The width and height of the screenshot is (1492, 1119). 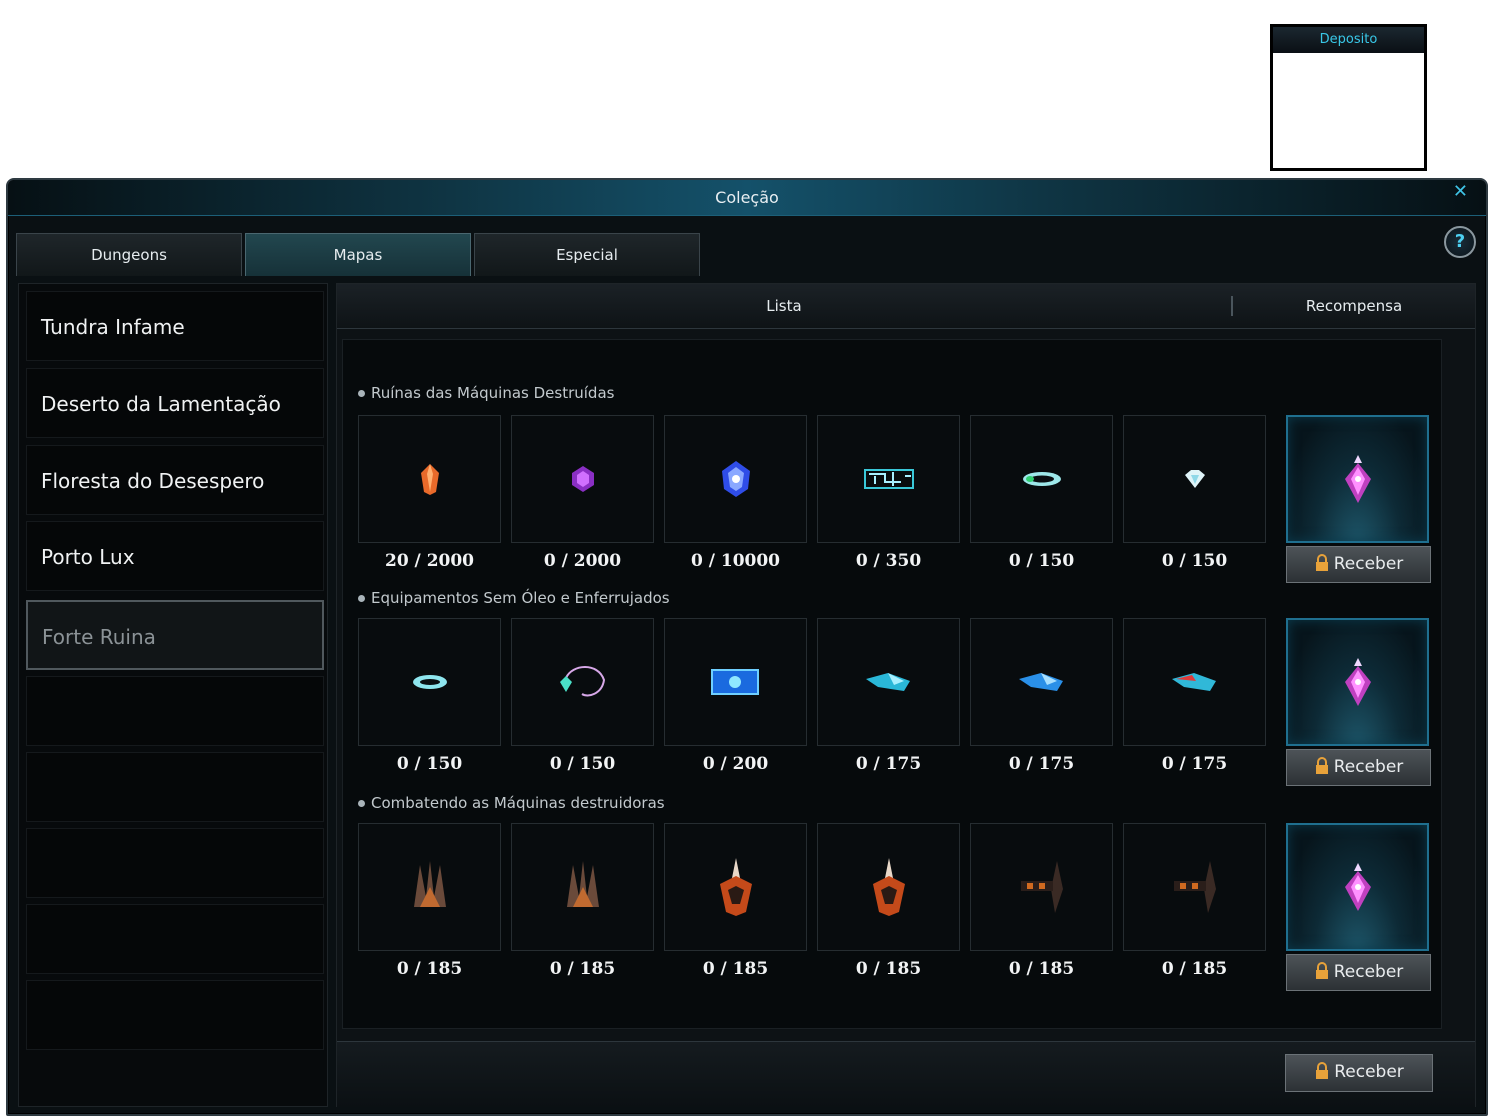 I want to click on list-header-label: Lista, so click(x=784, y=306).